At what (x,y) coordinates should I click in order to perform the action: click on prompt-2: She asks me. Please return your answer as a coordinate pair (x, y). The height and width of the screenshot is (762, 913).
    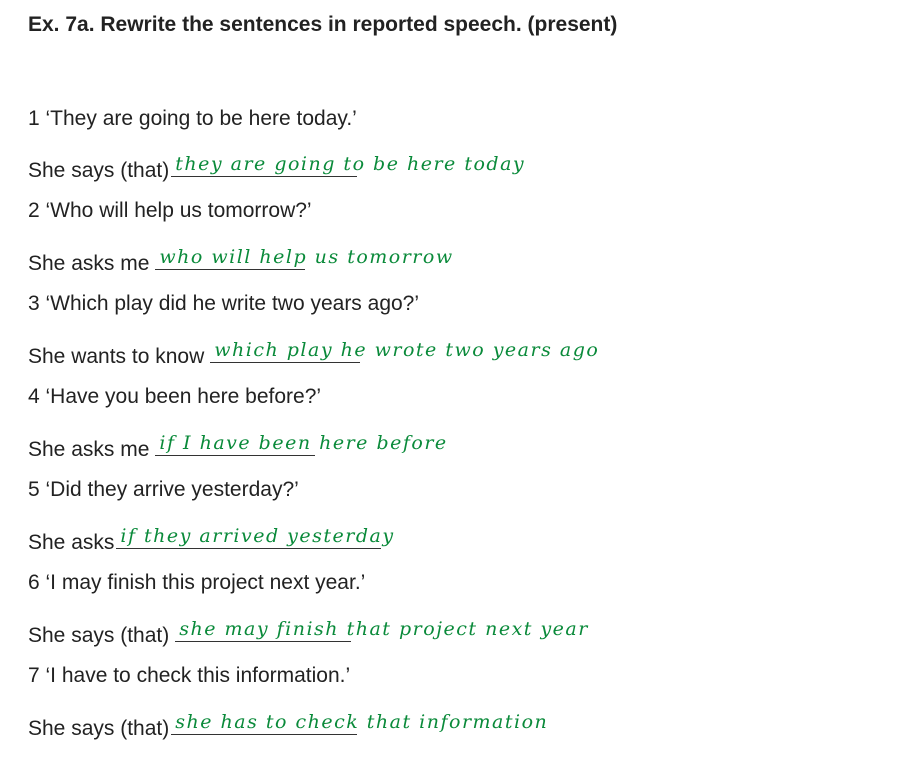
    Looking at the image, I should click on (89, 263).